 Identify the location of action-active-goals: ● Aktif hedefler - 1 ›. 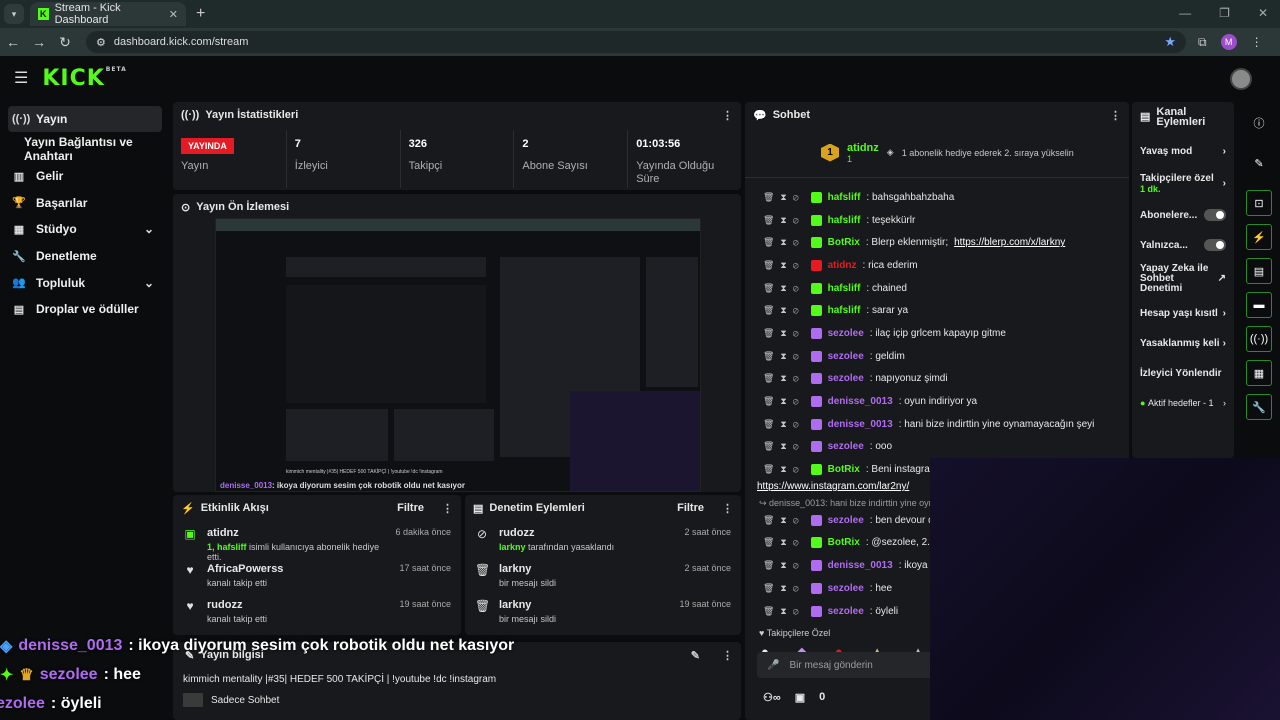
(1183, 403).